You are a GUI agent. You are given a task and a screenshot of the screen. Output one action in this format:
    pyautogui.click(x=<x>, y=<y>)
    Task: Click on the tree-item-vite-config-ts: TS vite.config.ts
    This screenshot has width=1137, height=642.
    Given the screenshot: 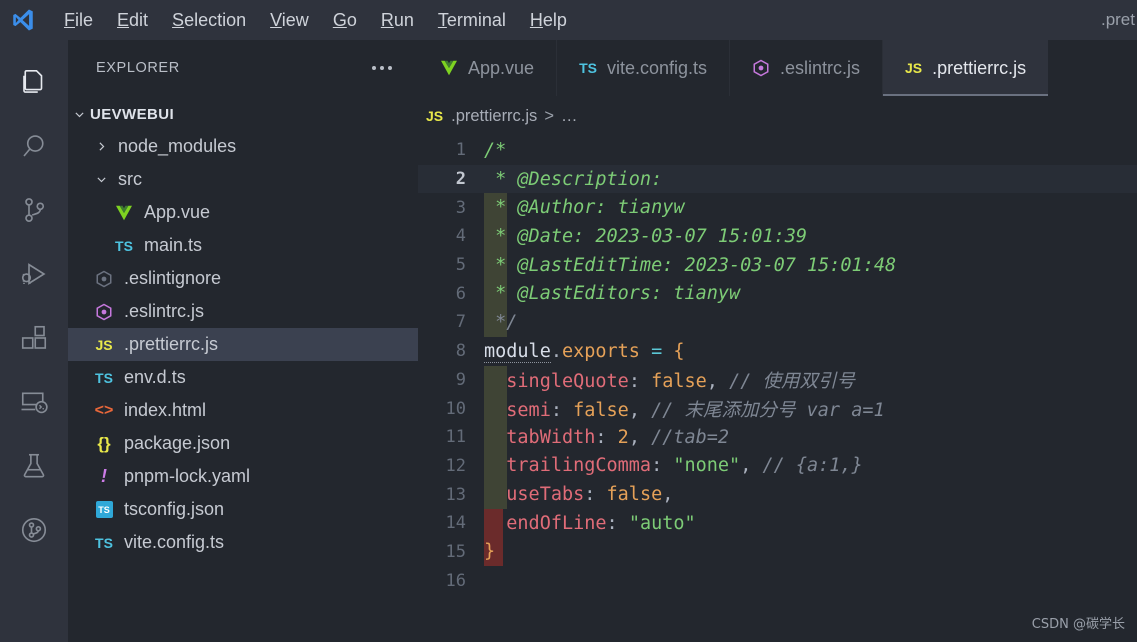 What is the action you would take?
    pyautogui.click(x=243, y=542)
    